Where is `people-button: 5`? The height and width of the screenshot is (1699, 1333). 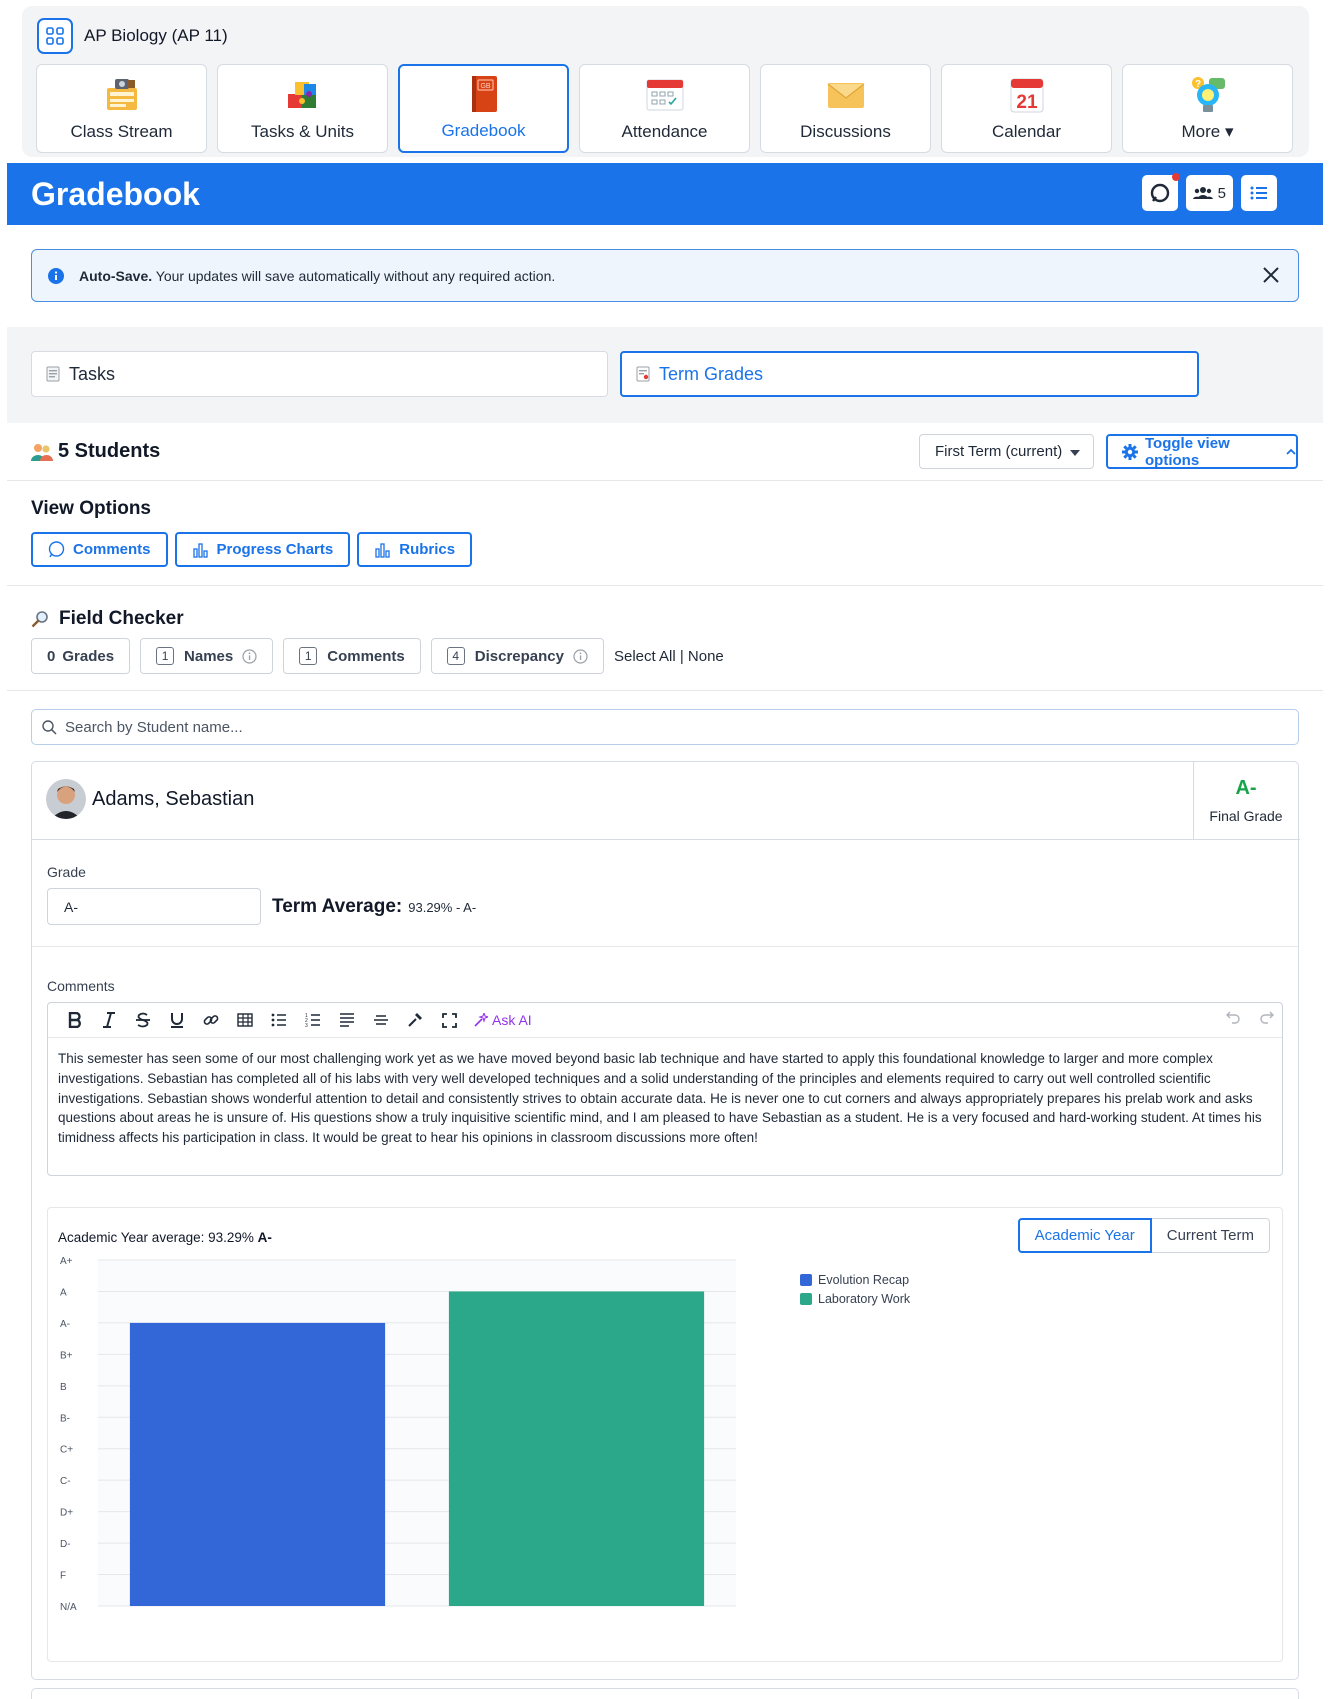
people-button: 5 is located at coordinates (1209, 193).